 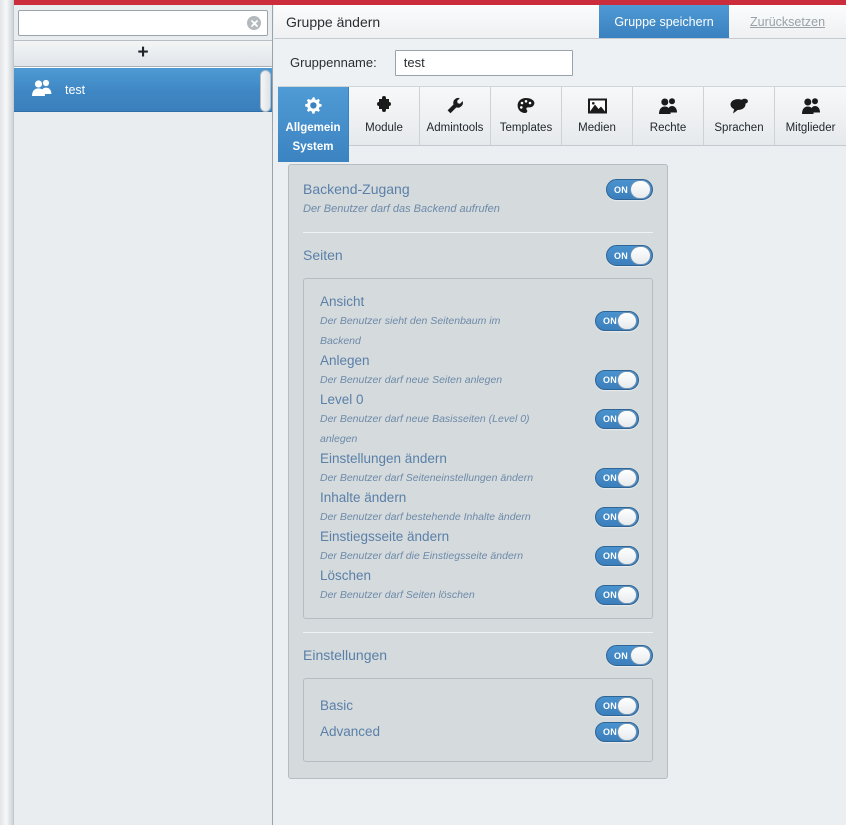 I want to click on left-gutter, so click(x=7, y=412).